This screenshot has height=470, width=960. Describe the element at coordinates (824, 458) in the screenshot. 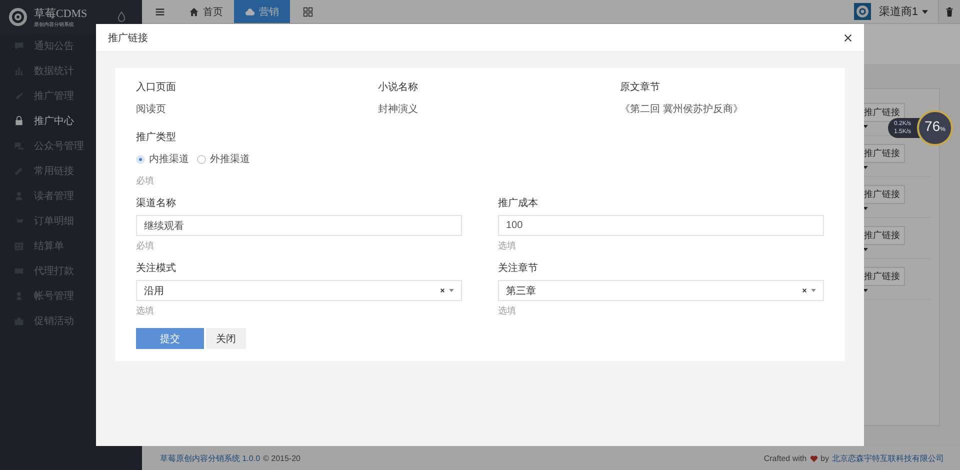

I see `footer-text: by` at that location.